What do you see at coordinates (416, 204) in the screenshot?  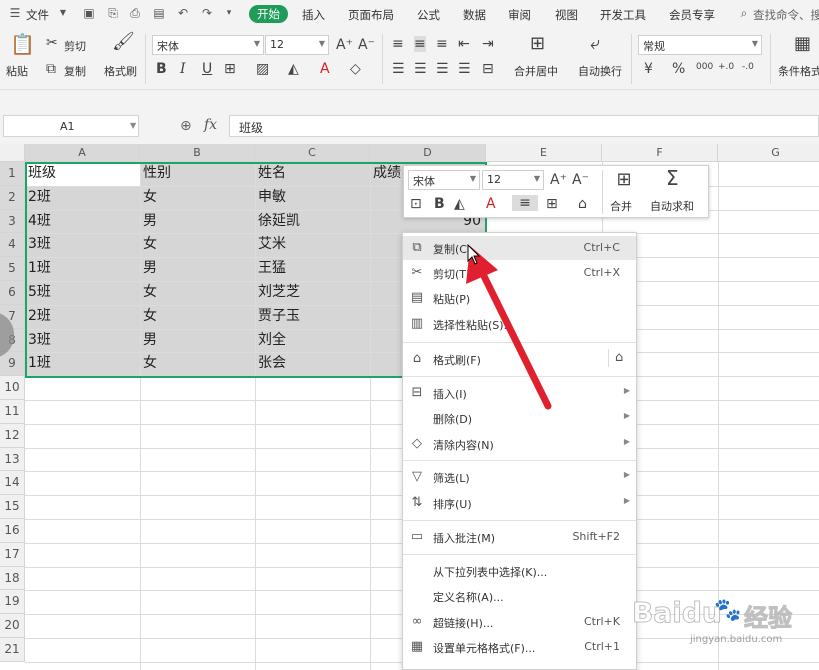 I see `mini-autofit-icon: ⊡` at bounding box center [416, 204].